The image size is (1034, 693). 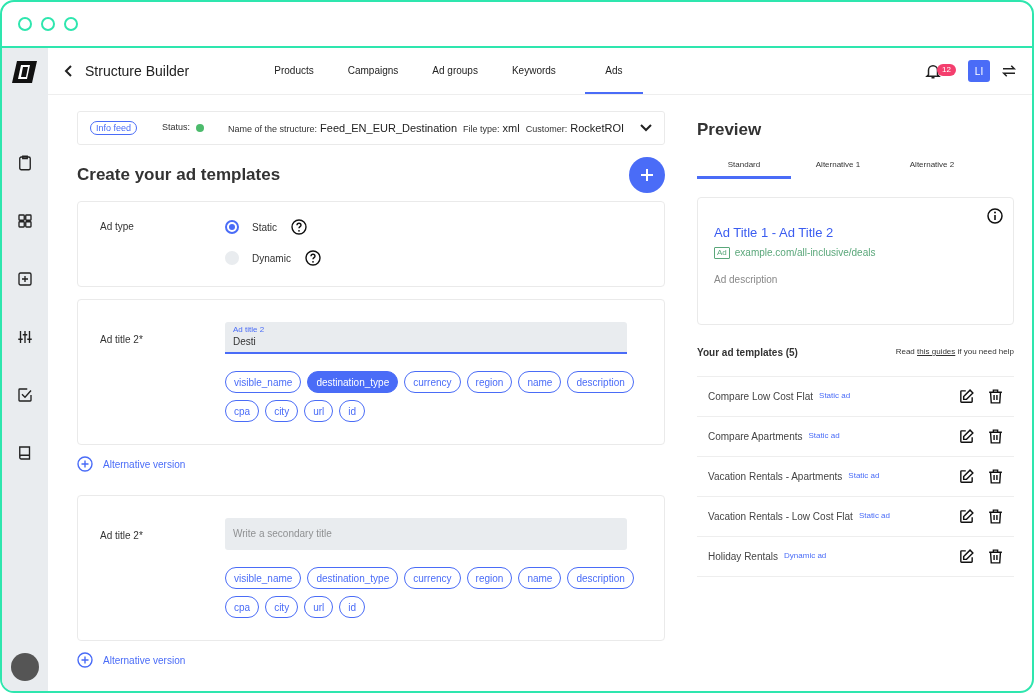 I want to click on field-label: Ad type, so click(x=117, y=227).